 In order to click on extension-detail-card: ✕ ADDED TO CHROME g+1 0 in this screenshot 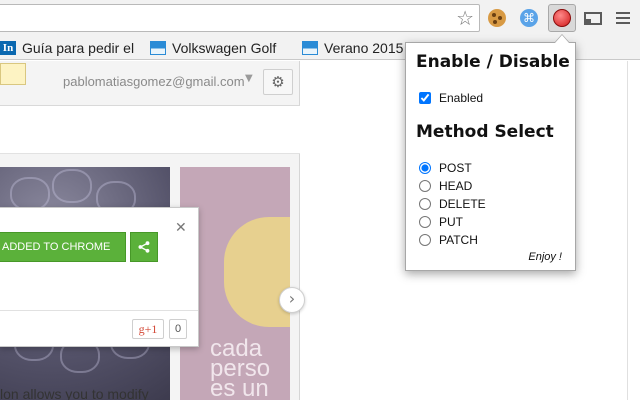, I will do `click(99, 277)`.